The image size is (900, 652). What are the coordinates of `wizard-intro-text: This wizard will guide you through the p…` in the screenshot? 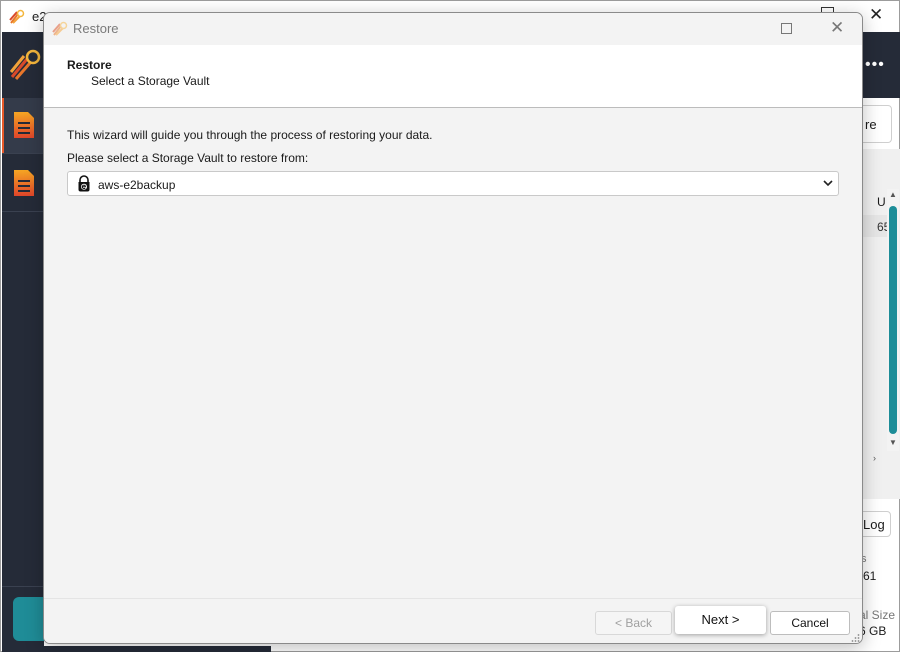 It's located at (250, 135).